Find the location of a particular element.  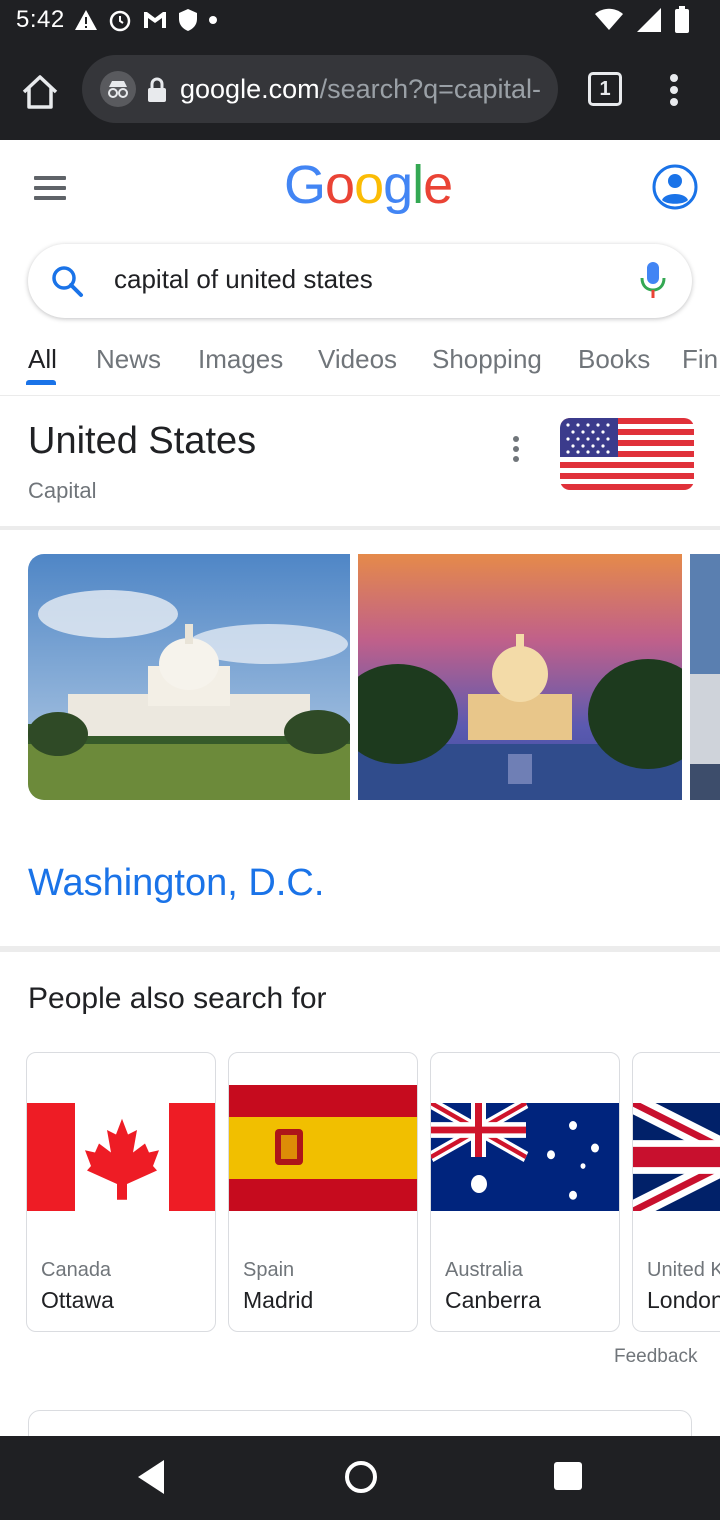

hamburger-menu-icon is located at coordinates (50, 188).